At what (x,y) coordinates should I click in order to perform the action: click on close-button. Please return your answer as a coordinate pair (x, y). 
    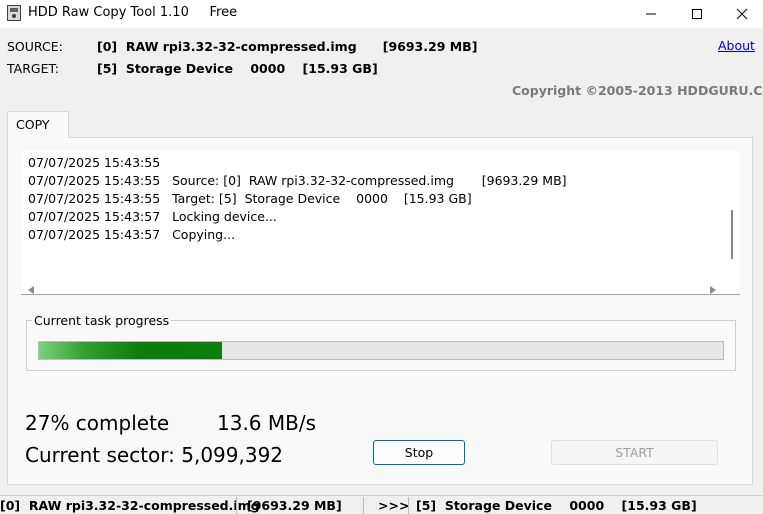
    Looking at the image, I should click on (741, 14).